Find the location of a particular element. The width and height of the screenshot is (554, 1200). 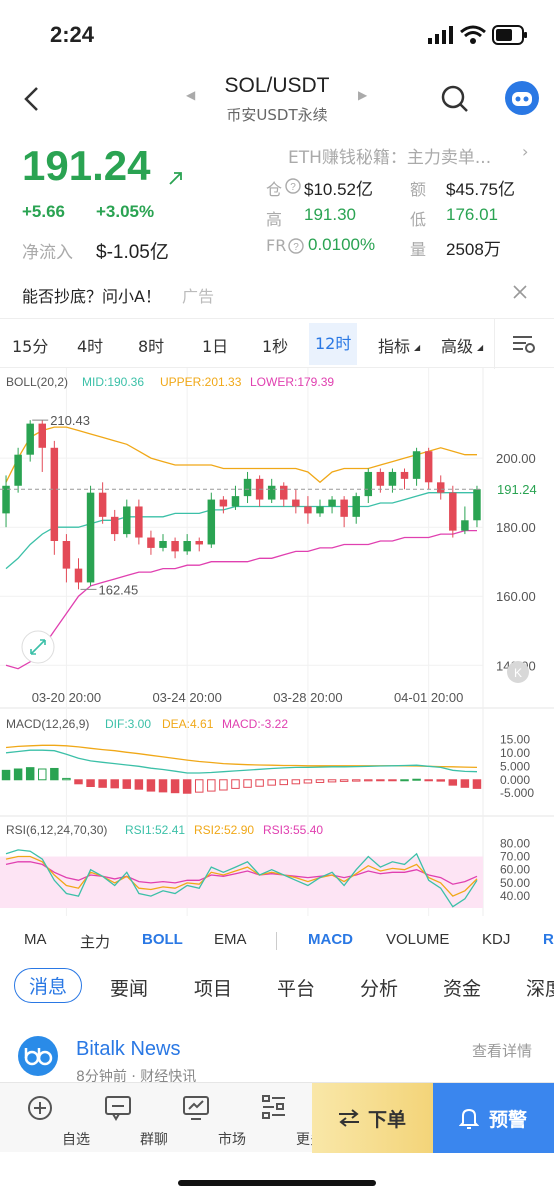

close-icon is located at coordinates (520, 292).